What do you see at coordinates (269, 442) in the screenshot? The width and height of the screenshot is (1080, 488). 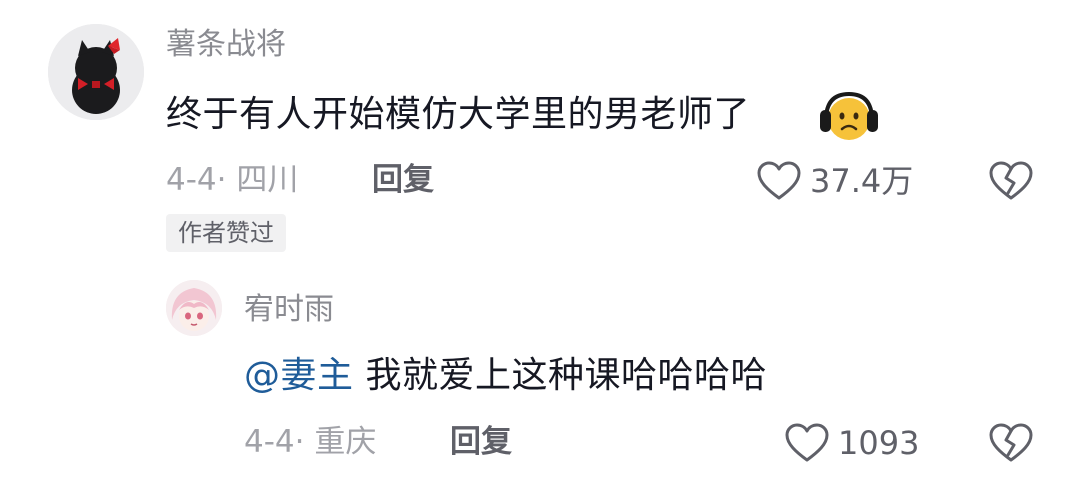 I see `reply-date: 4-4` at bounding box center [269, 442].